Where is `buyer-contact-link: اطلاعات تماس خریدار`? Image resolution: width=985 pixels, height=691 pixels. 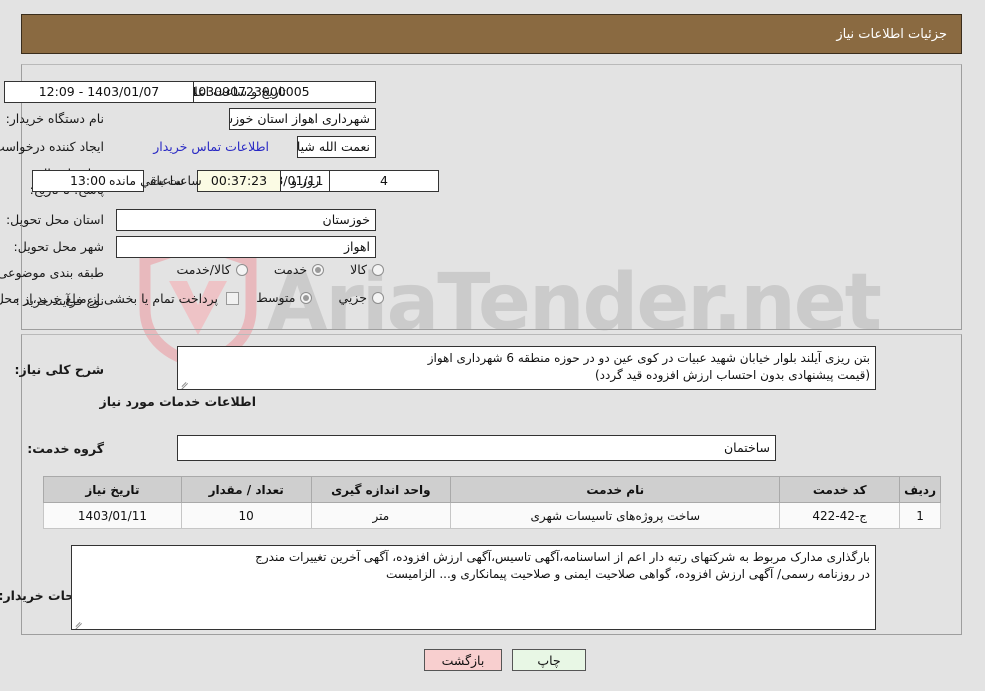 buyer-contact-link: اطلاعات تماس خریدار is located at coordinates (212, 146).